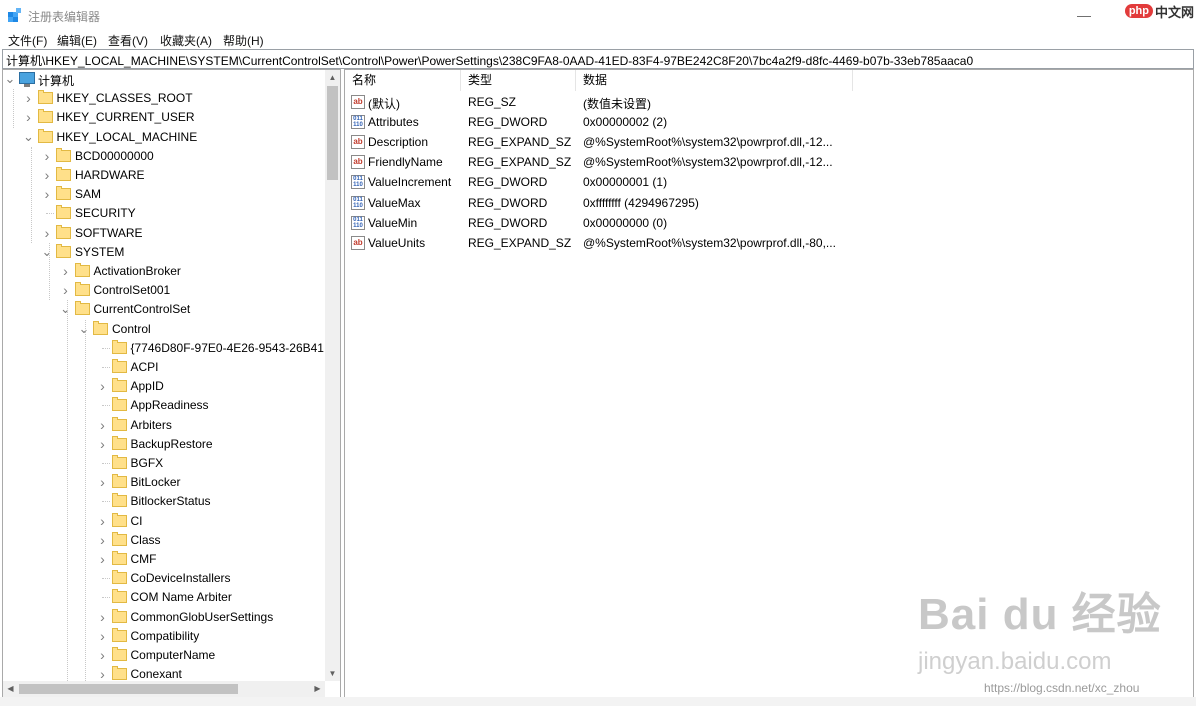 Image resolution: width=1196 pixels, height=706 pixels. What do you see at coordinates (518, 80) in the screenshot?
I see `column-header-type: 类型` at bounding box center [518, 80].